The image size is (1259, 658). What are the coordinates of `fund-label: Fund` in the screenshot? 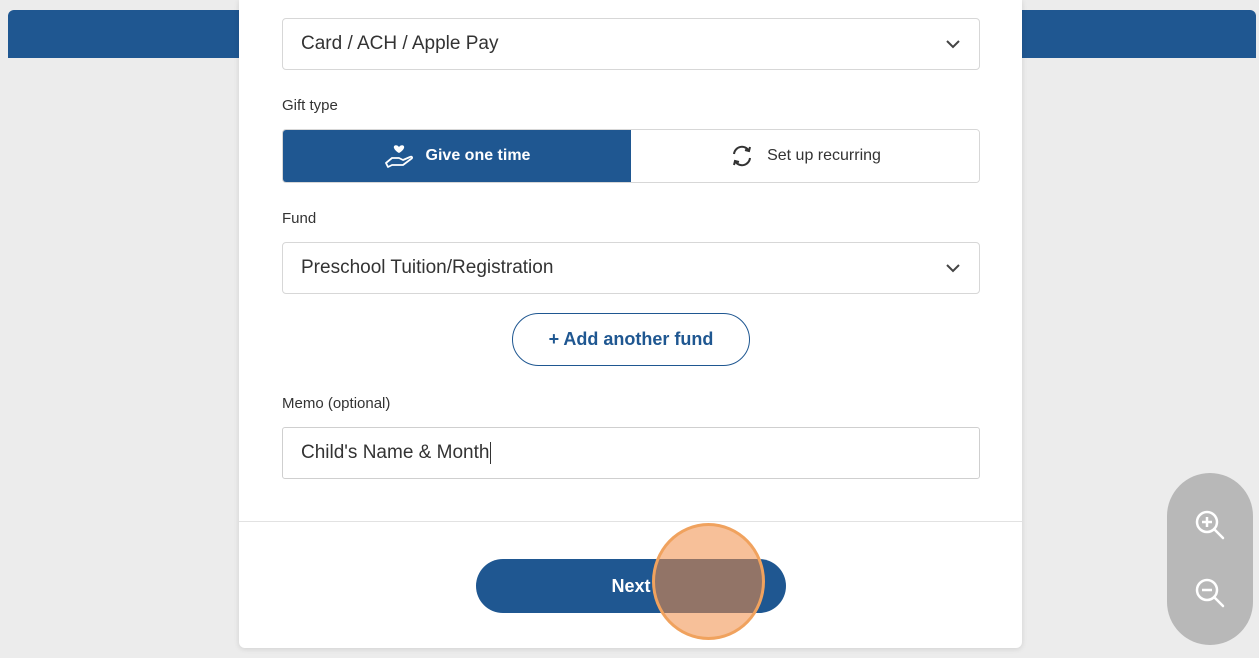 It's located at (299, 218).